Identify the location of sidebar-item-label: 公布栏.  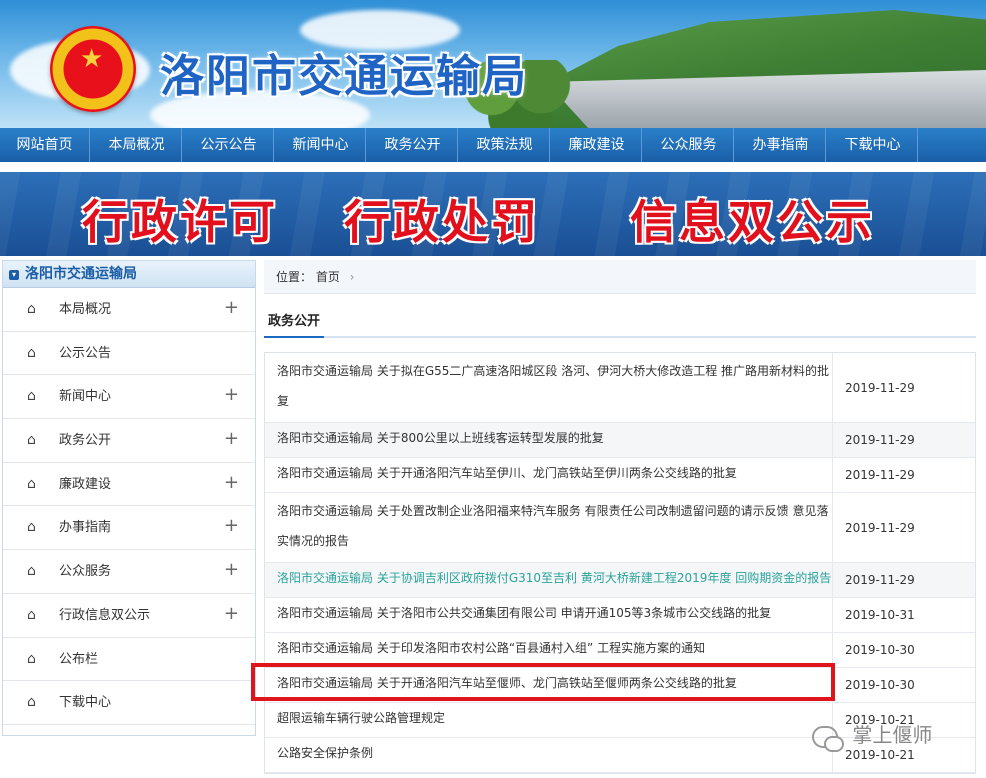
(79, 659).